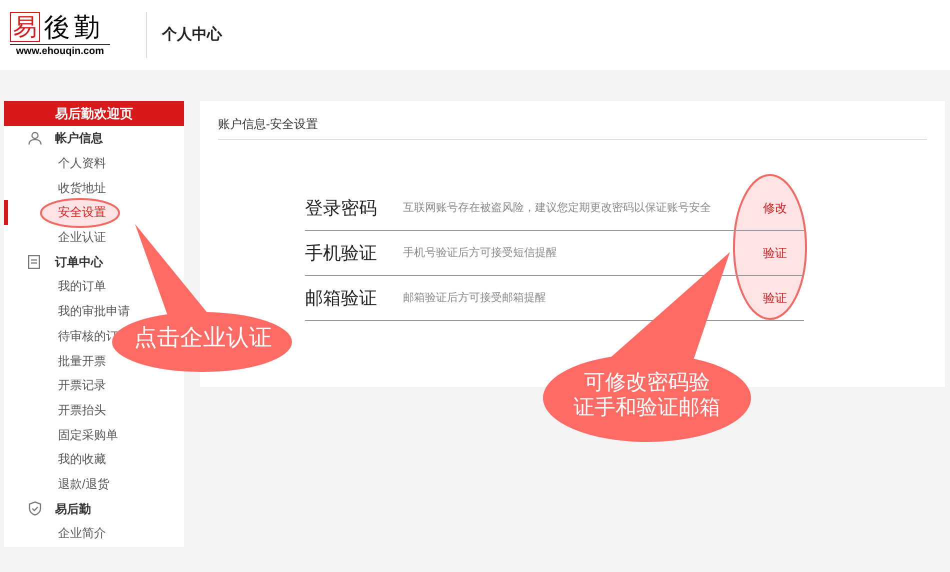  Describe the element at coordinates (25, 27) in the screenshot. I see `logo-mark: 易` at that location.